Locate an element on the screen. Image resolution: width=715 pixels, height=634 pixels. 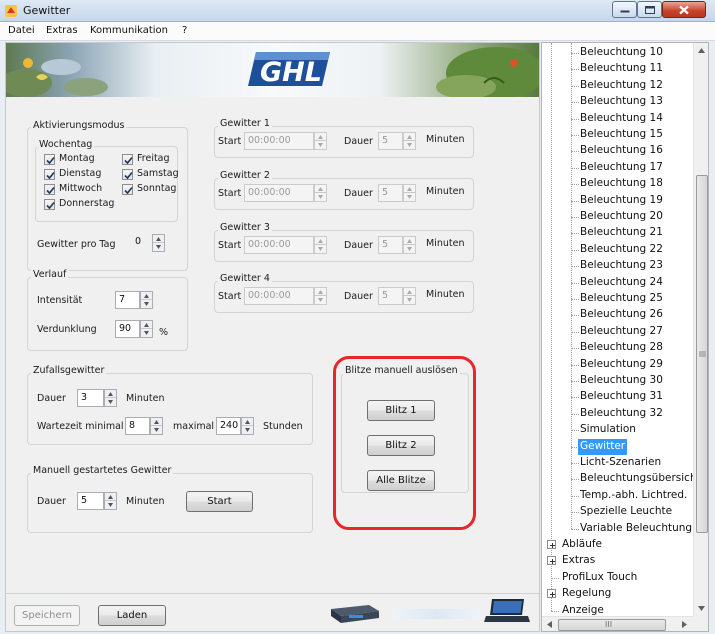
close-button is located at coordinates (684, 9).